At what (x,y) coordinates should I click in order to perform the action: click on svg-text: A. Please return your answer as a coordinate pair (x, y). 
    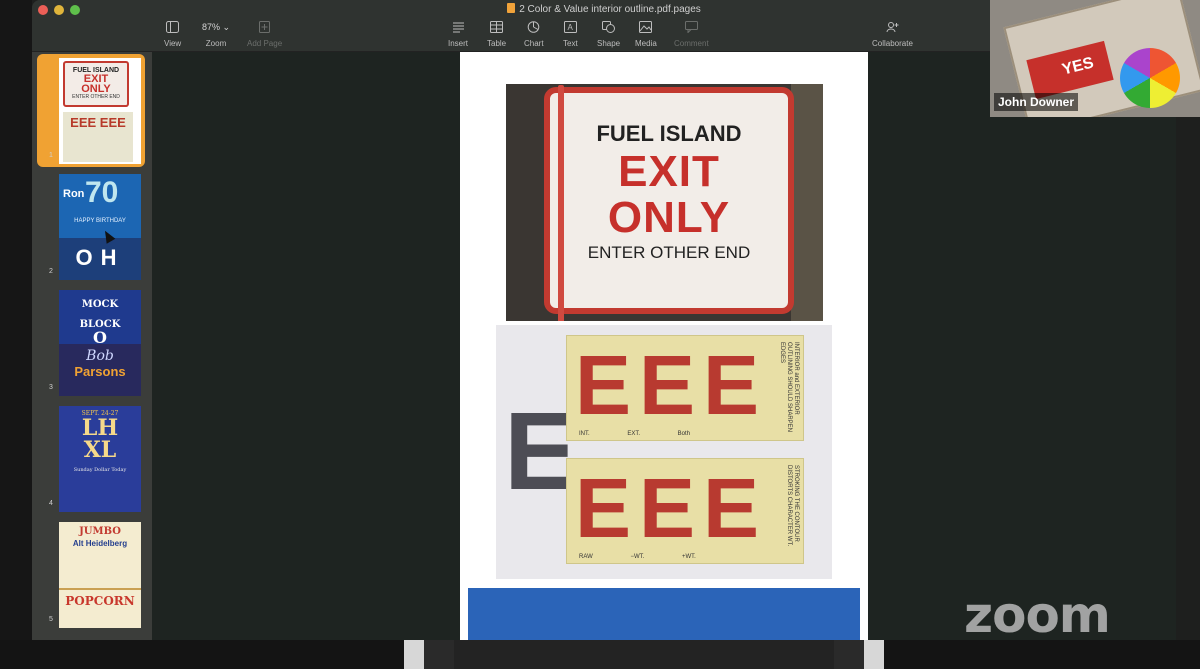
    Looking at the image, I should click on (570, 27).